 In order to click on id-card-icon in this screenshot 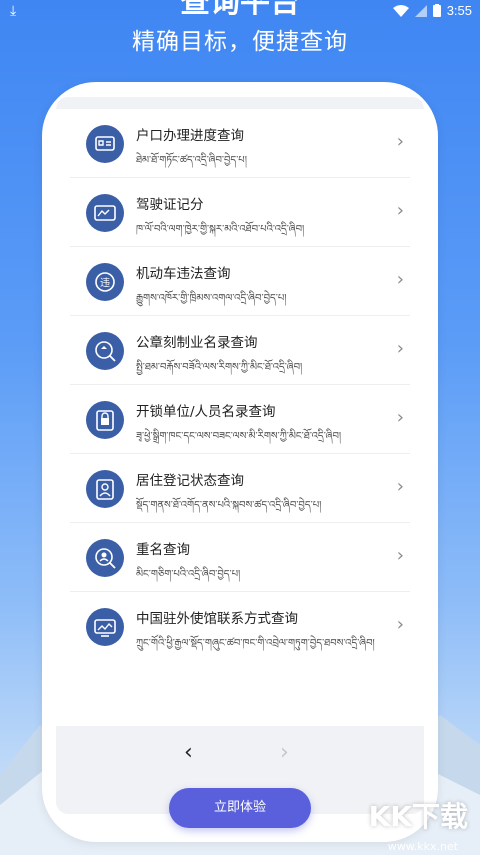, I will do `click(105, 144)`.